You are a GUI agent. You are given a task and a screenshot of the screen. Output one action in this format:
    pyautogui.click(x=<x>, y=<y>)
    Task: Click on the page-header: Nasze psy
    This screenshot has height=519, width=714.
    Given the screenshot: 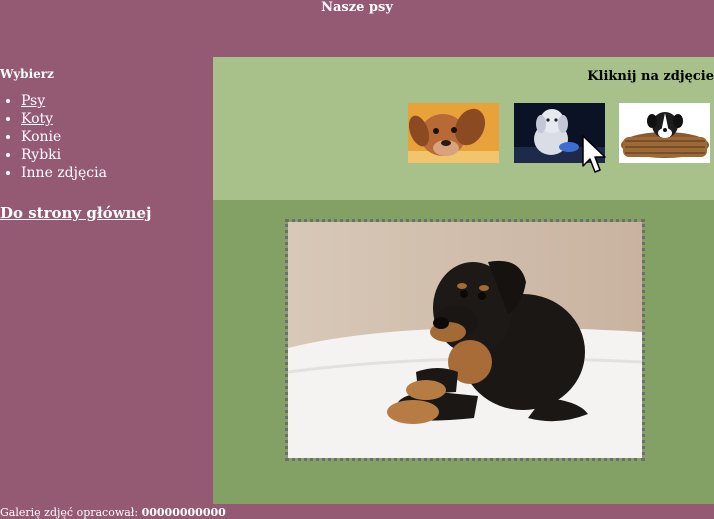 What is the action you would take?
    pyautogui.click(x=357, y=8)
    